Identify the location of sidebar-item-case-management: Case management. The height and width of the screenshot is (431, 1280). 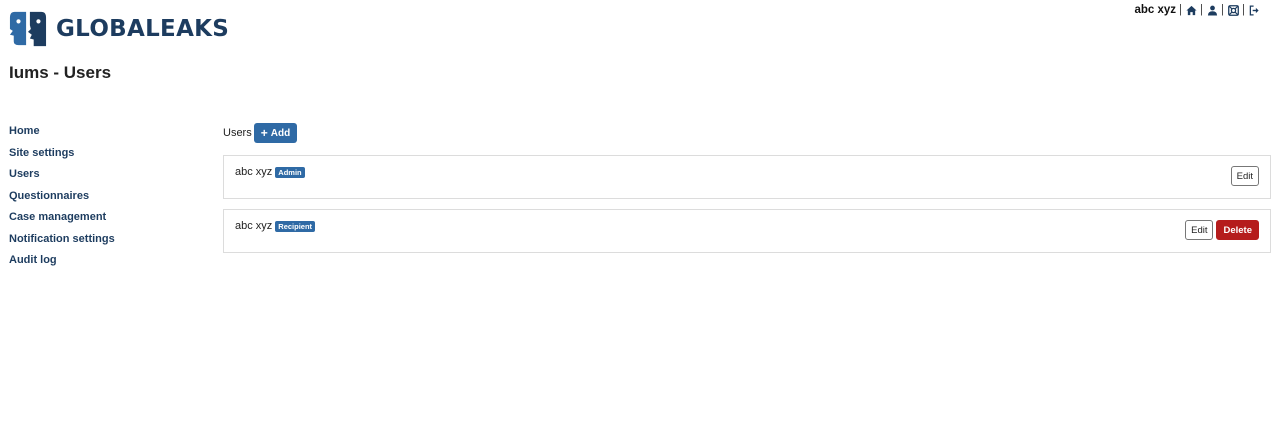
(104, 221).